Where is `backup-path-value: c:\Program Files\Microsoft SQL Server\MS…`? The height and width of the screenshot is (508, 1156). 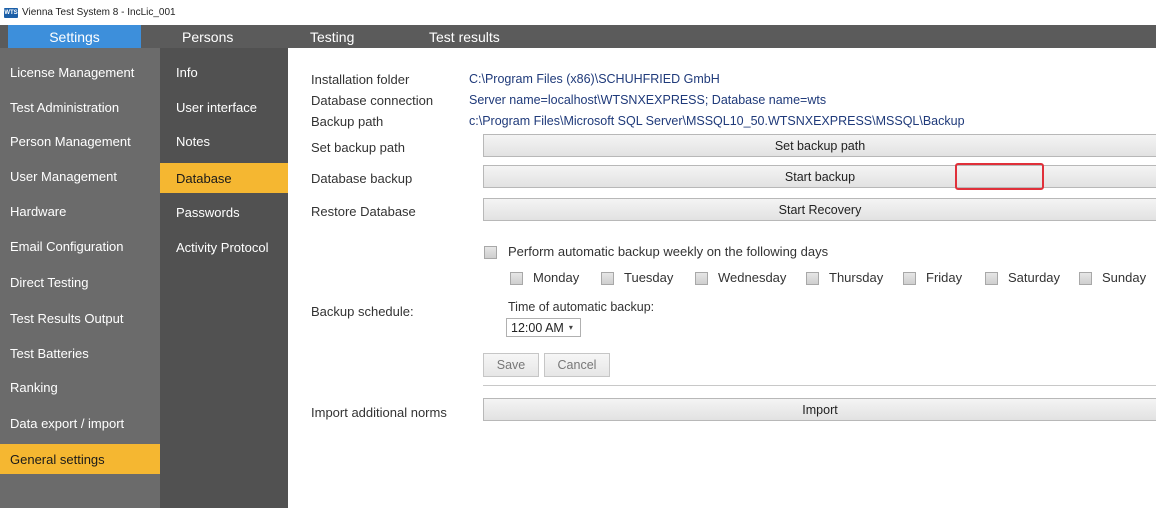 backup-path-value: c:\Program Files\Microsoft SQL Server\MS… is located at coordinates (717, 121).